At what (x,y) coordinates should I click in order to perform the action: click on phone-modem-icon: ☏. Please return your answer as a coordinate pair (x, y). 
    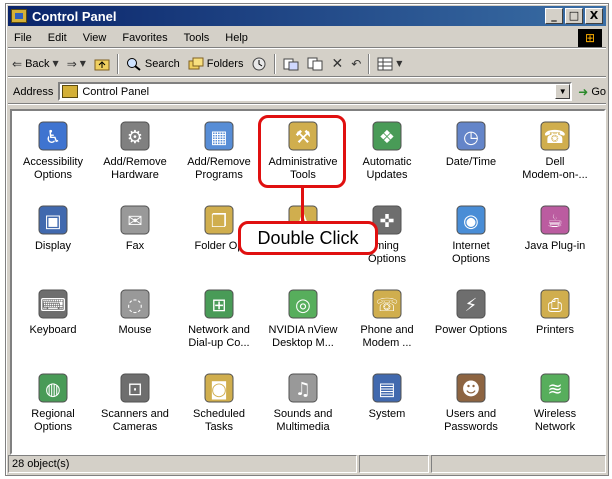
    Looking at the image, I should click on (387, 304).